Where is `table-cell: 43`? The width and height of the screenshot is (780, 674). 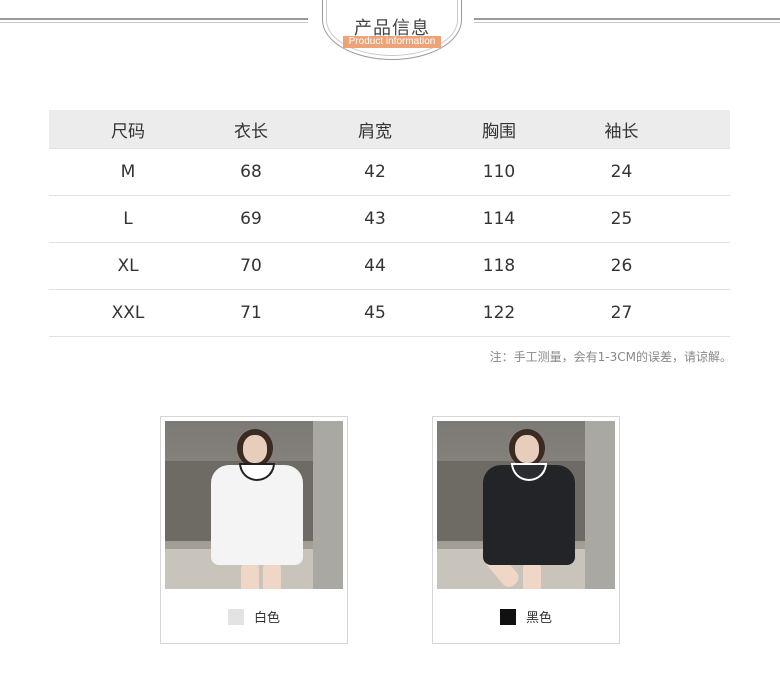 table-cell: 43 is located at coordinates (375, 219).